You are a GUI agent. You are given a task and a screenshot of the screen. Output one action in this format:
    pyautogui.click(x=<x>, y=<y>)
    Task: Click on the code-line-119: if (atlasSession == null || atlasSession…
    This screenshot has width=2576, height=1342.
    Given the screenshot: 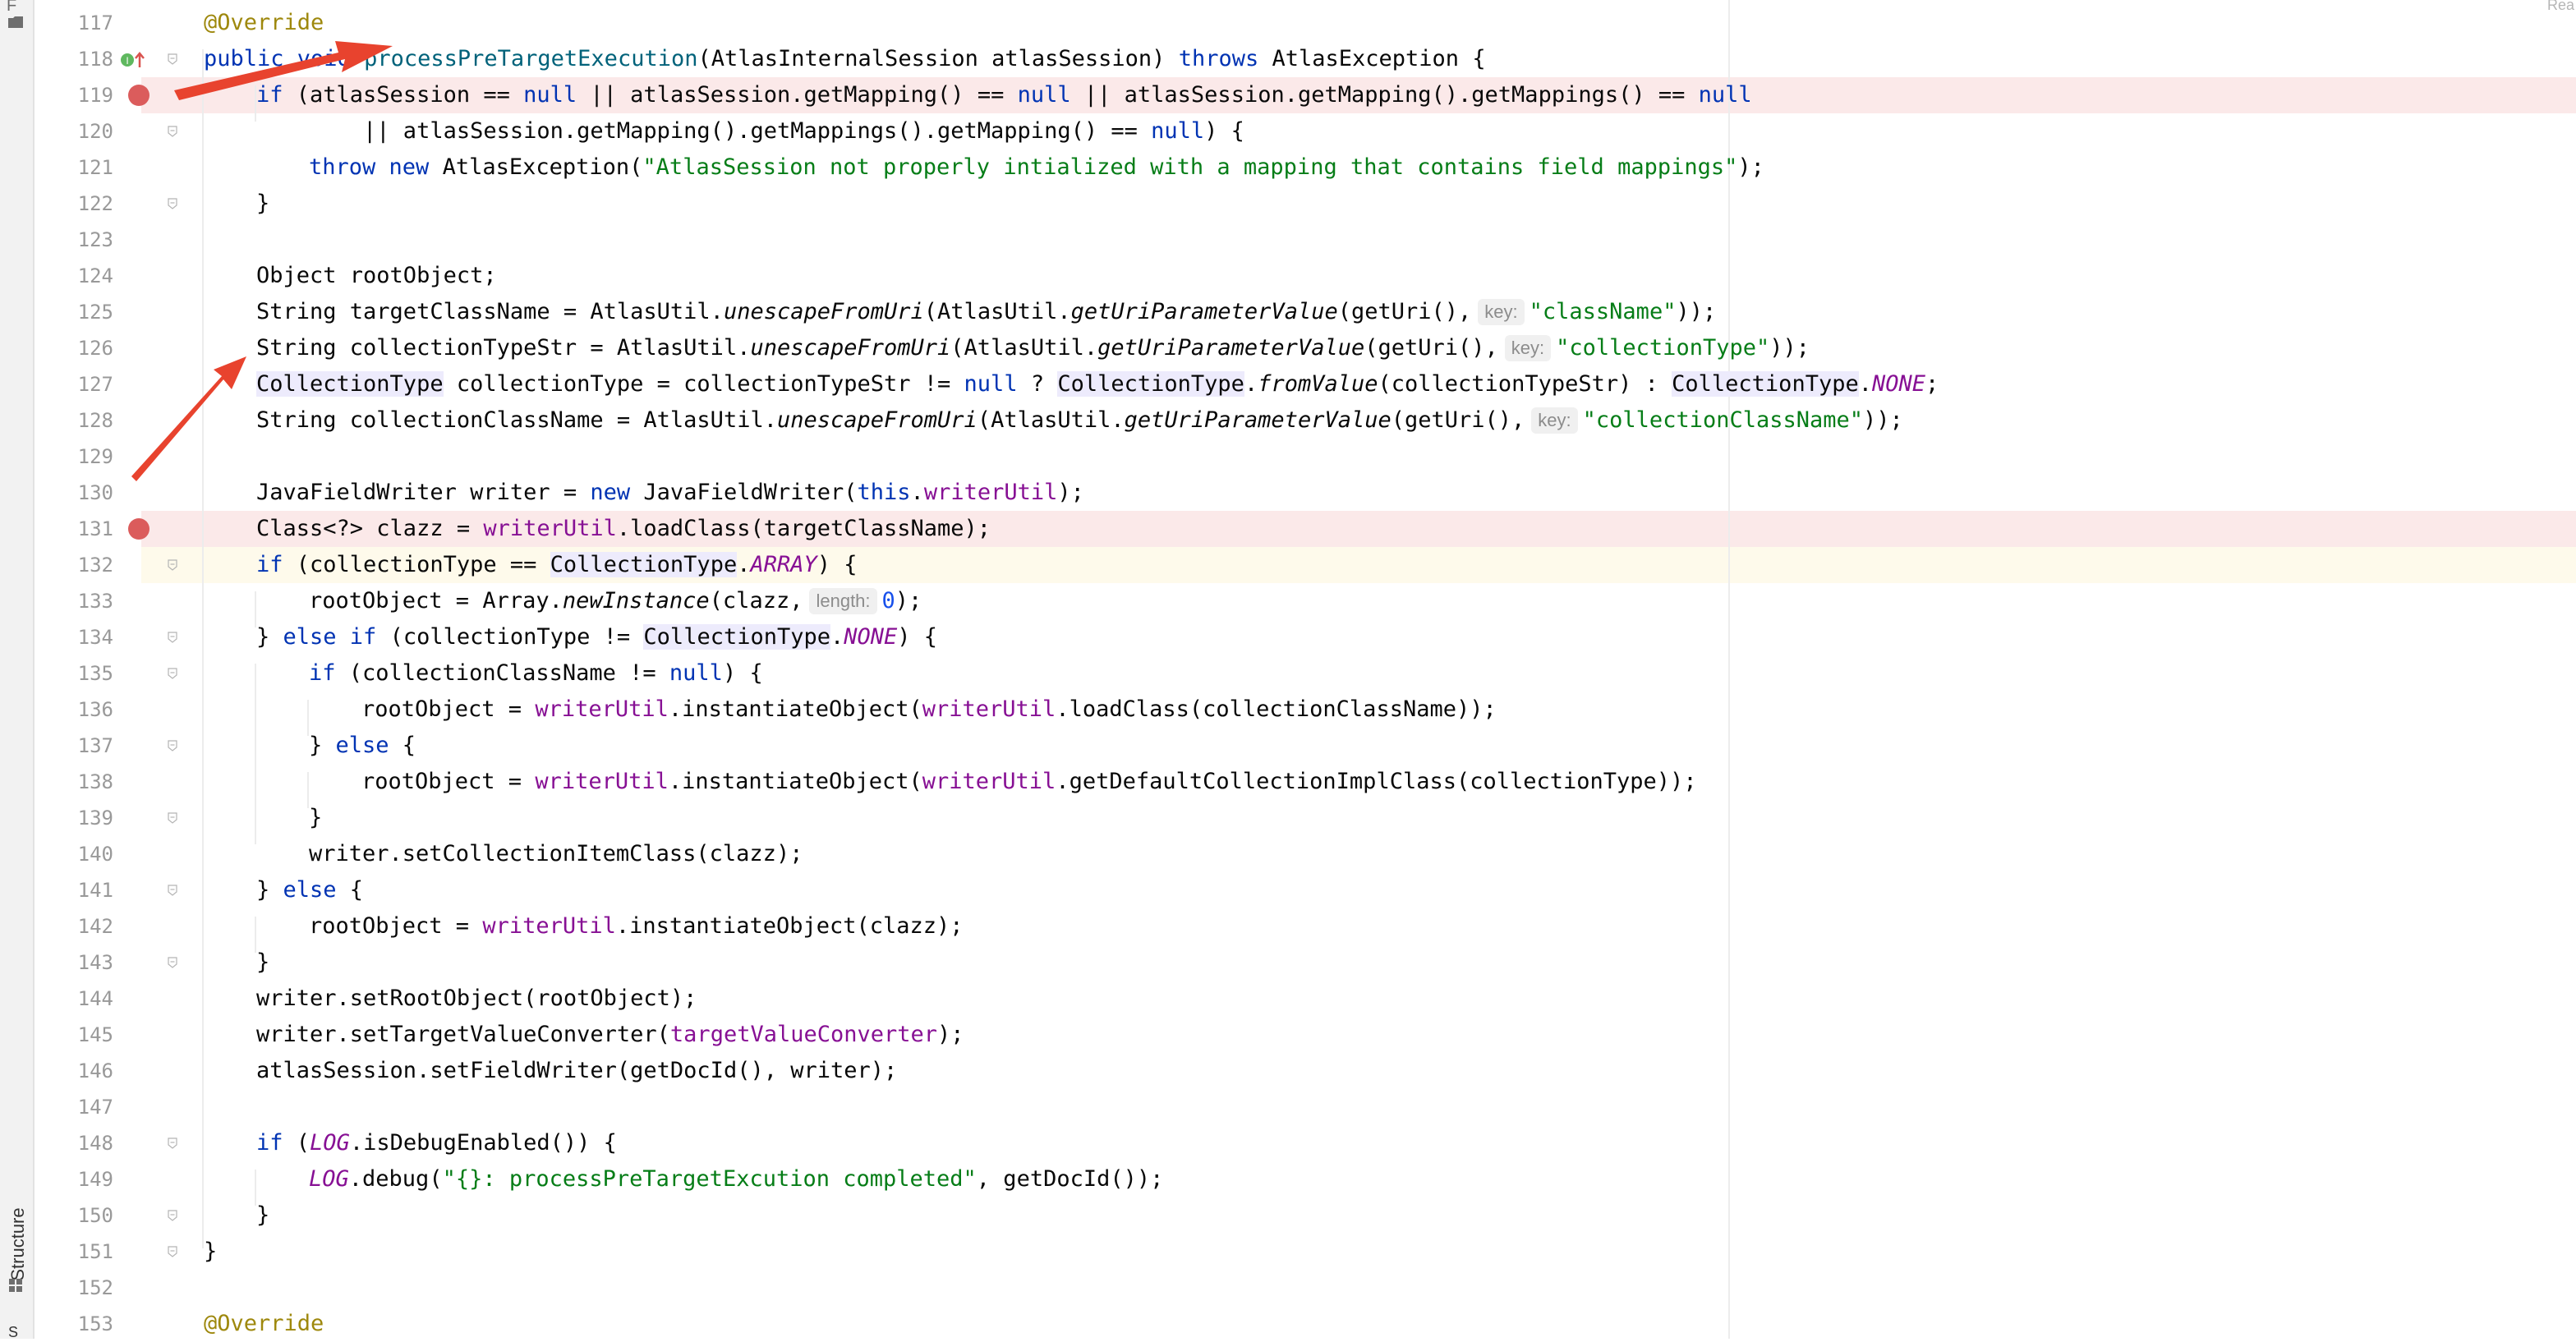 What is the action you would take?
    pyautogui.click(x=1004, y=95)
    